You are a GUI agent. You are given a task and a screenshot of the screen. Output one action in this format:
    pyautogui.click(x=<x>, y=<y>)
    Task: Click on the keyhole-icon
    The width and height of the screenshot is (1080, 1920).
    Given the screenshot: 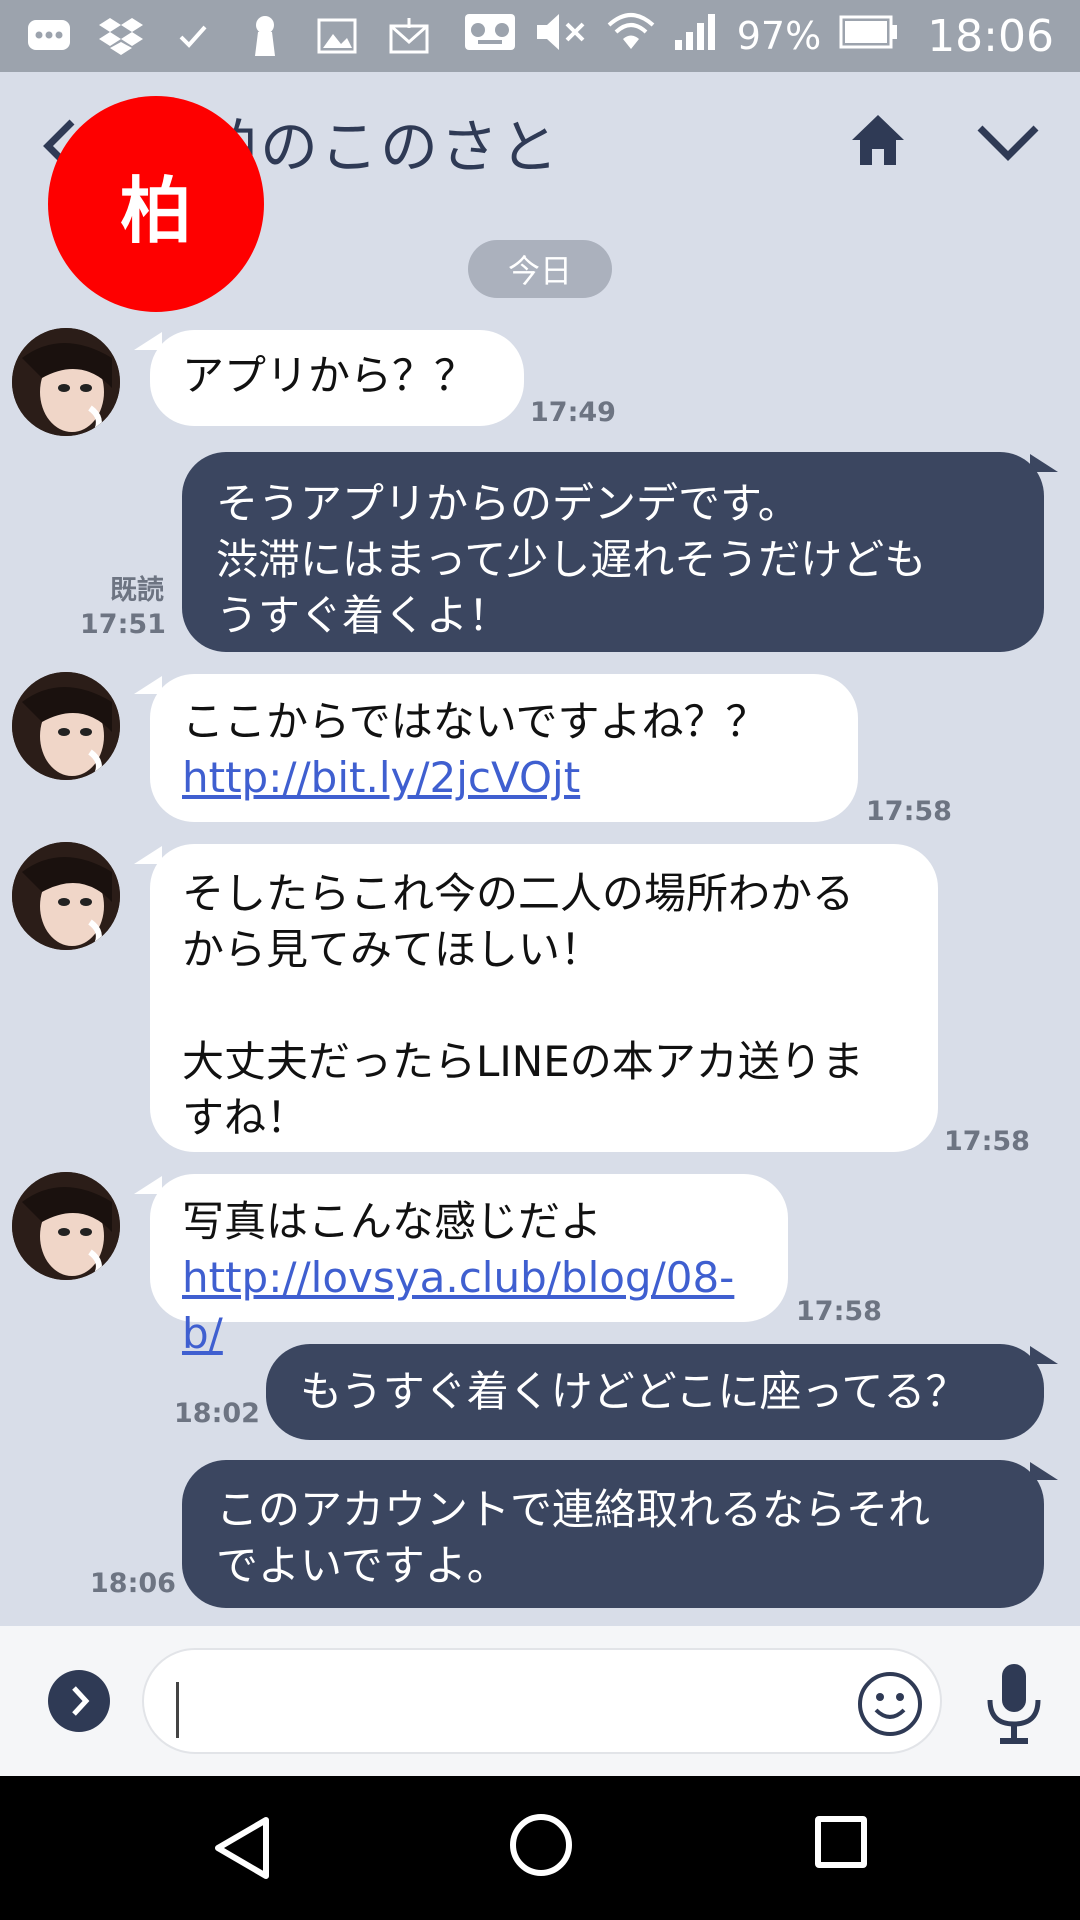 What is the action you would take?
    pyautogui.click(x=265, y=36)
    